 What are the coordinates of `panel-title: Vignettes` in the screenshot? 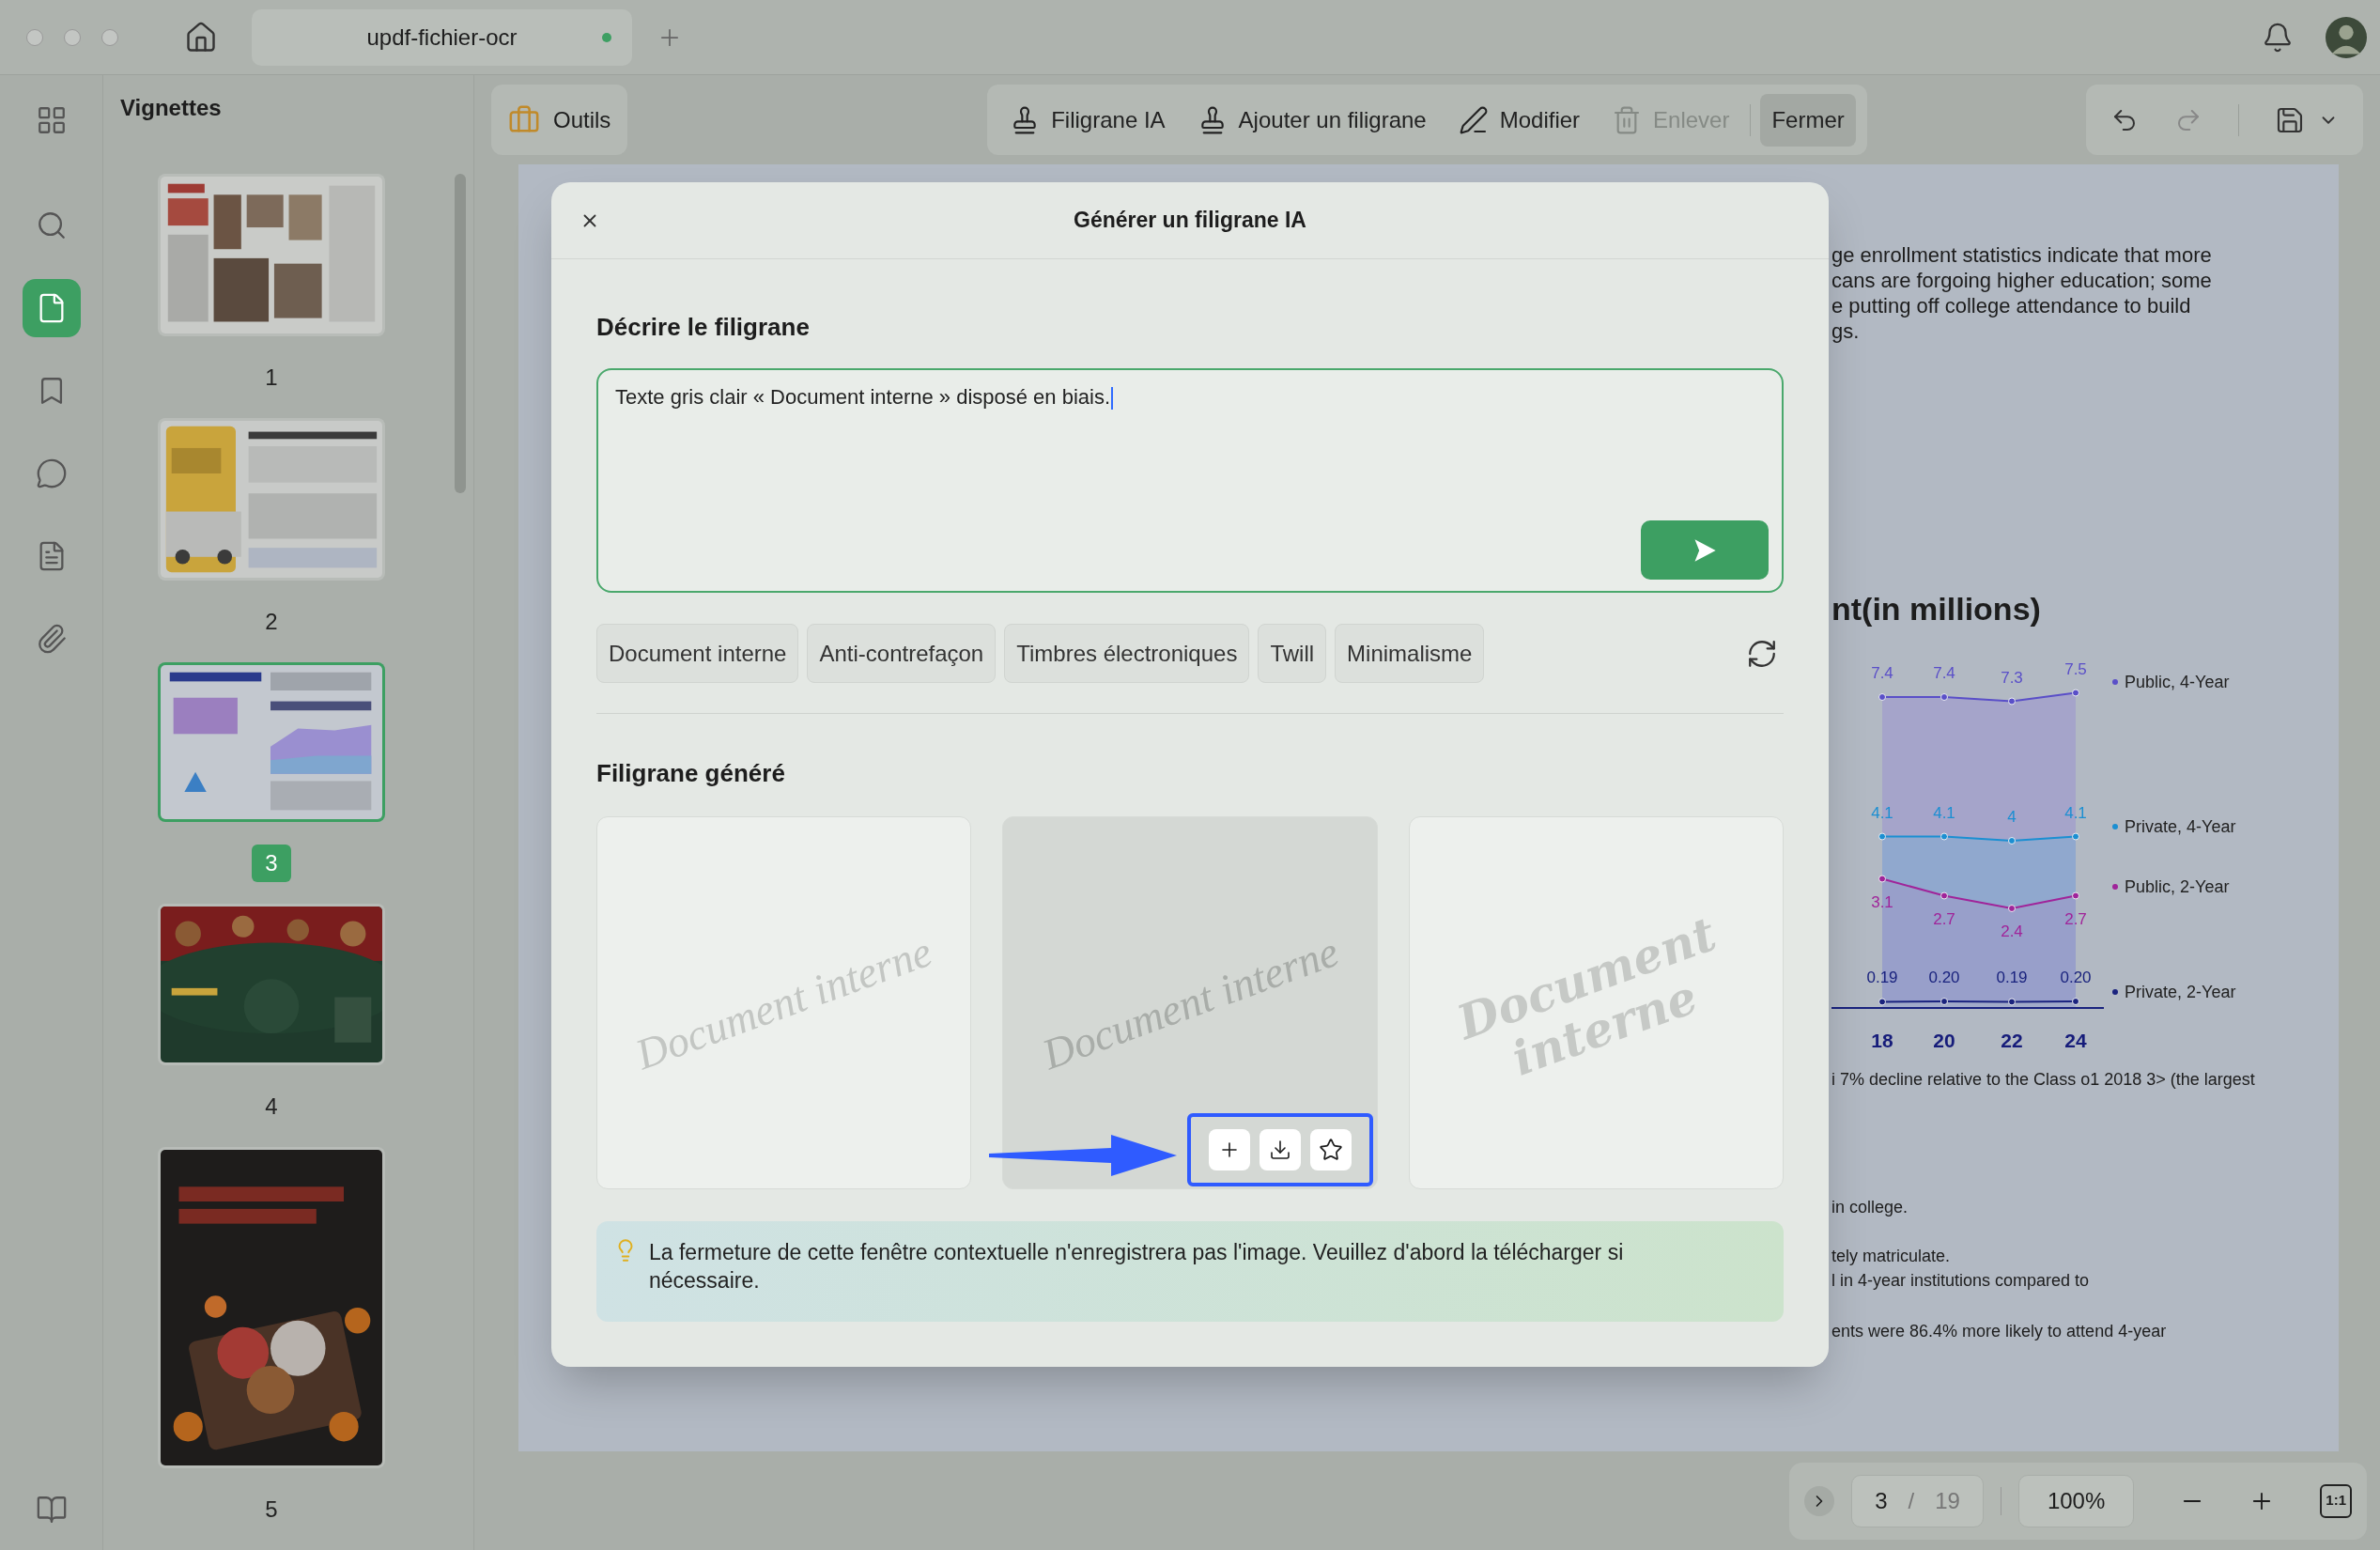 It's located at (171, 107).